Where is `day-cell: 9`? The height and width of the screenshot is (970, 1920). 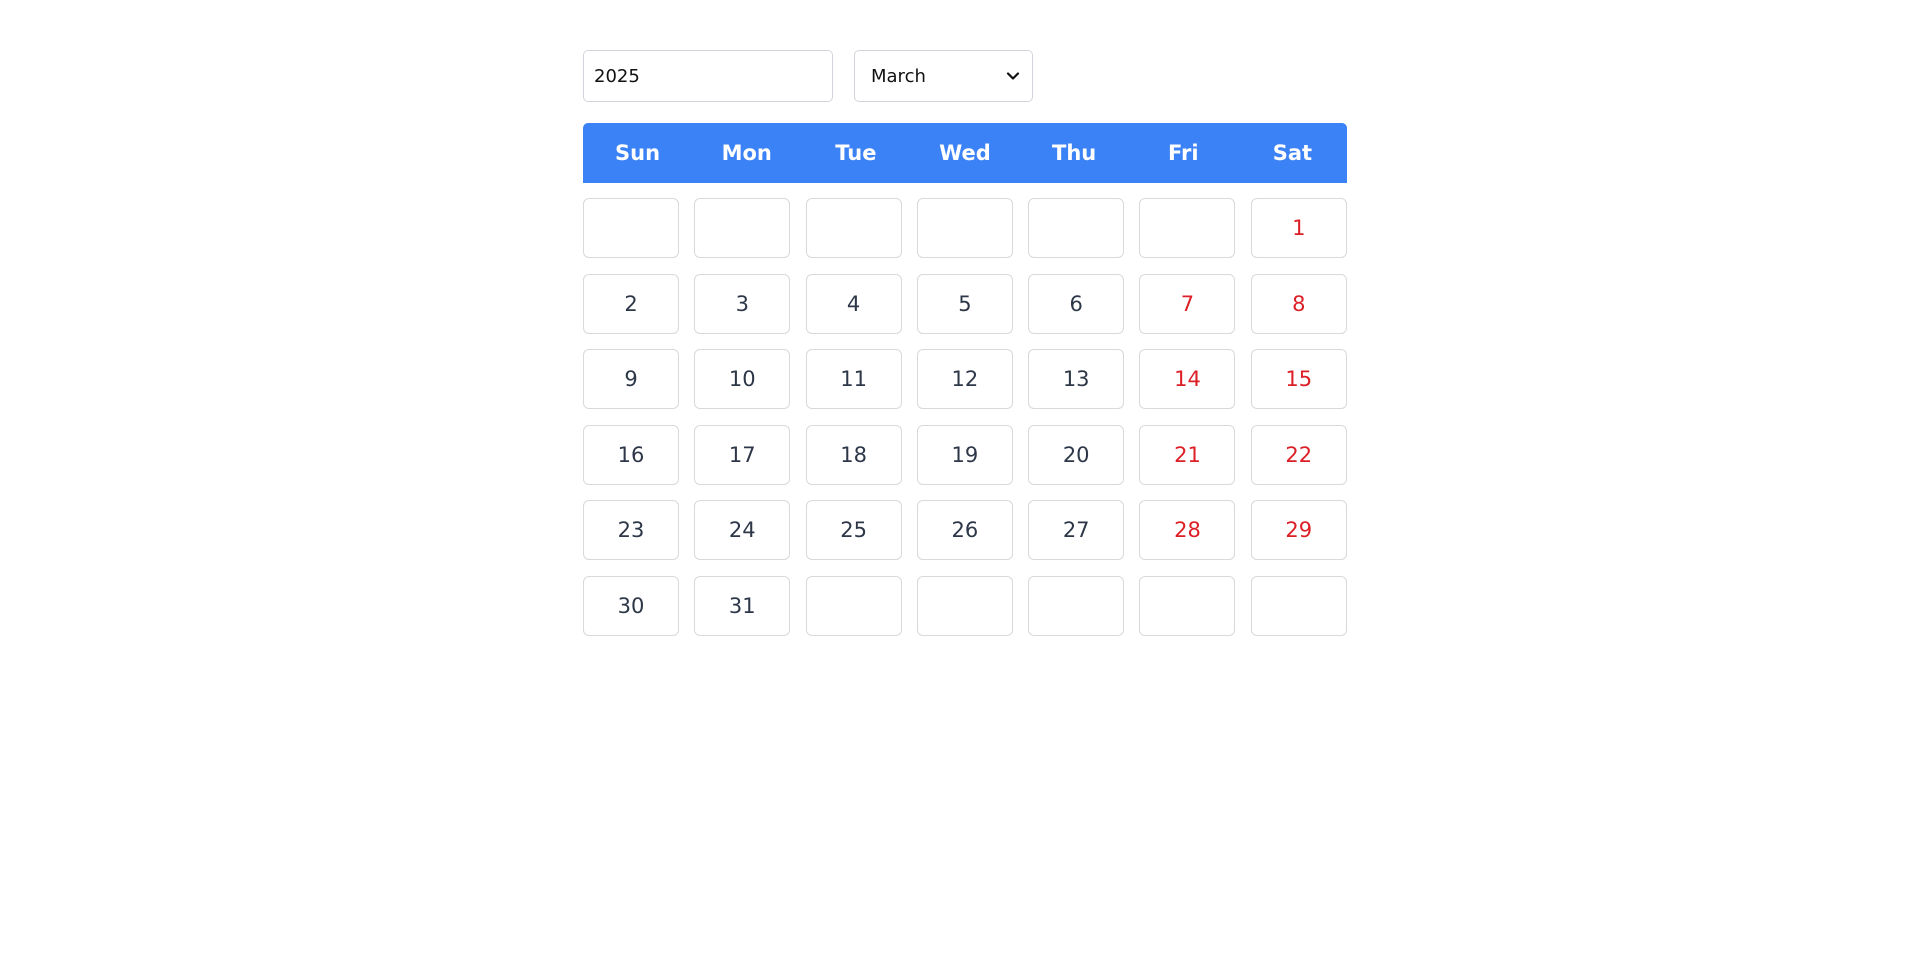
day-cell: 9 is located at coordinates (631, 379).